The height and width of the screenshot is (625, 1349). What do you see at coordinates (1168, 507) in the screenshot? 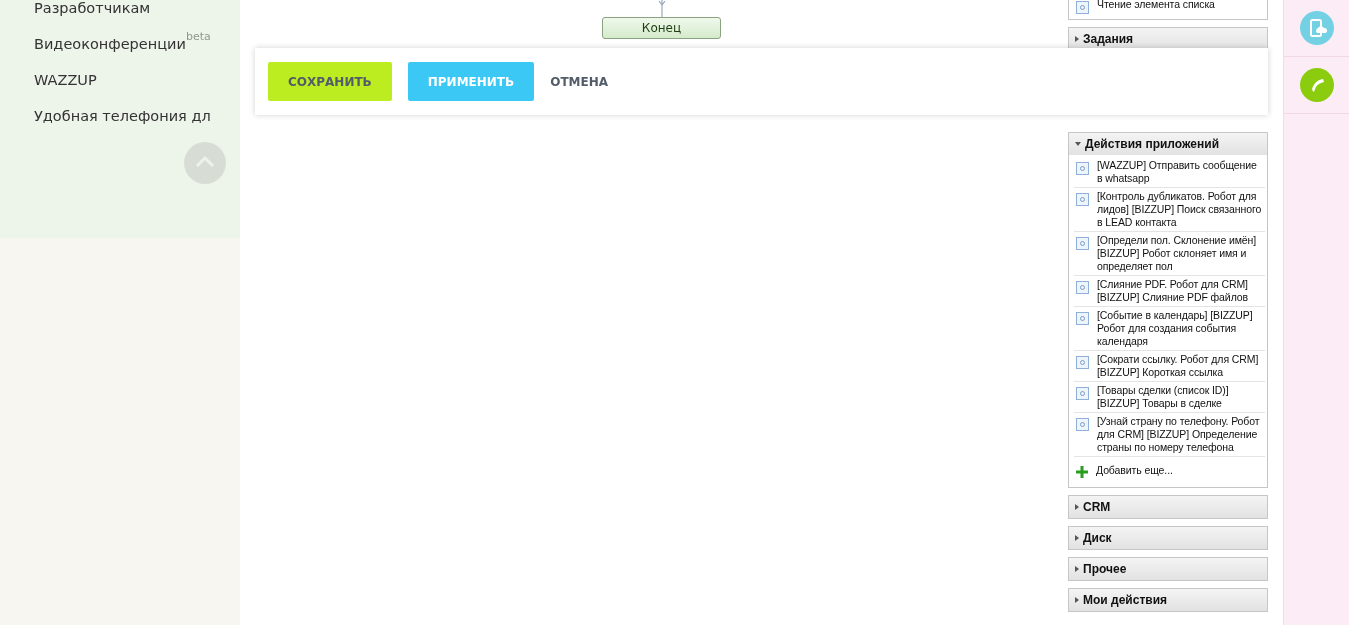
I see `group-header: CRM` at bounding box center [1168, 507].